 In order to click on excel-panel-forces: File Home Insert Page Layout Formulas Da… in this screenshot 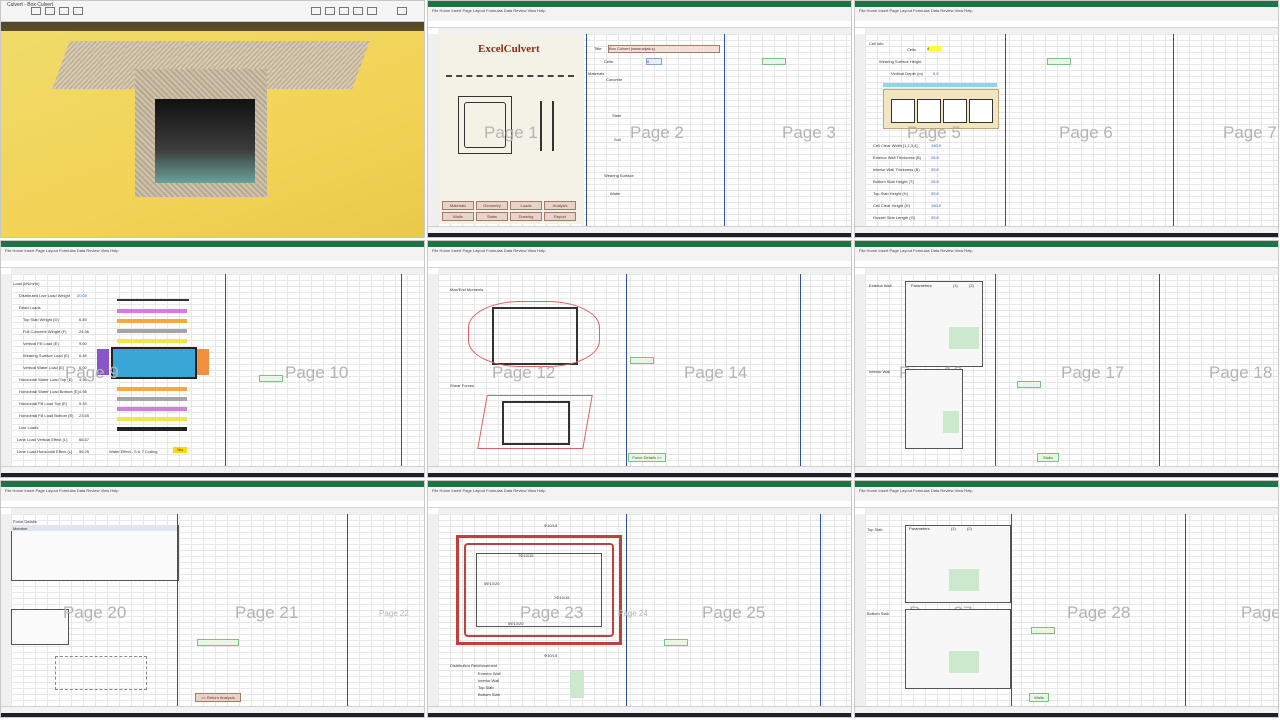, I will do `click(212, 599)`.